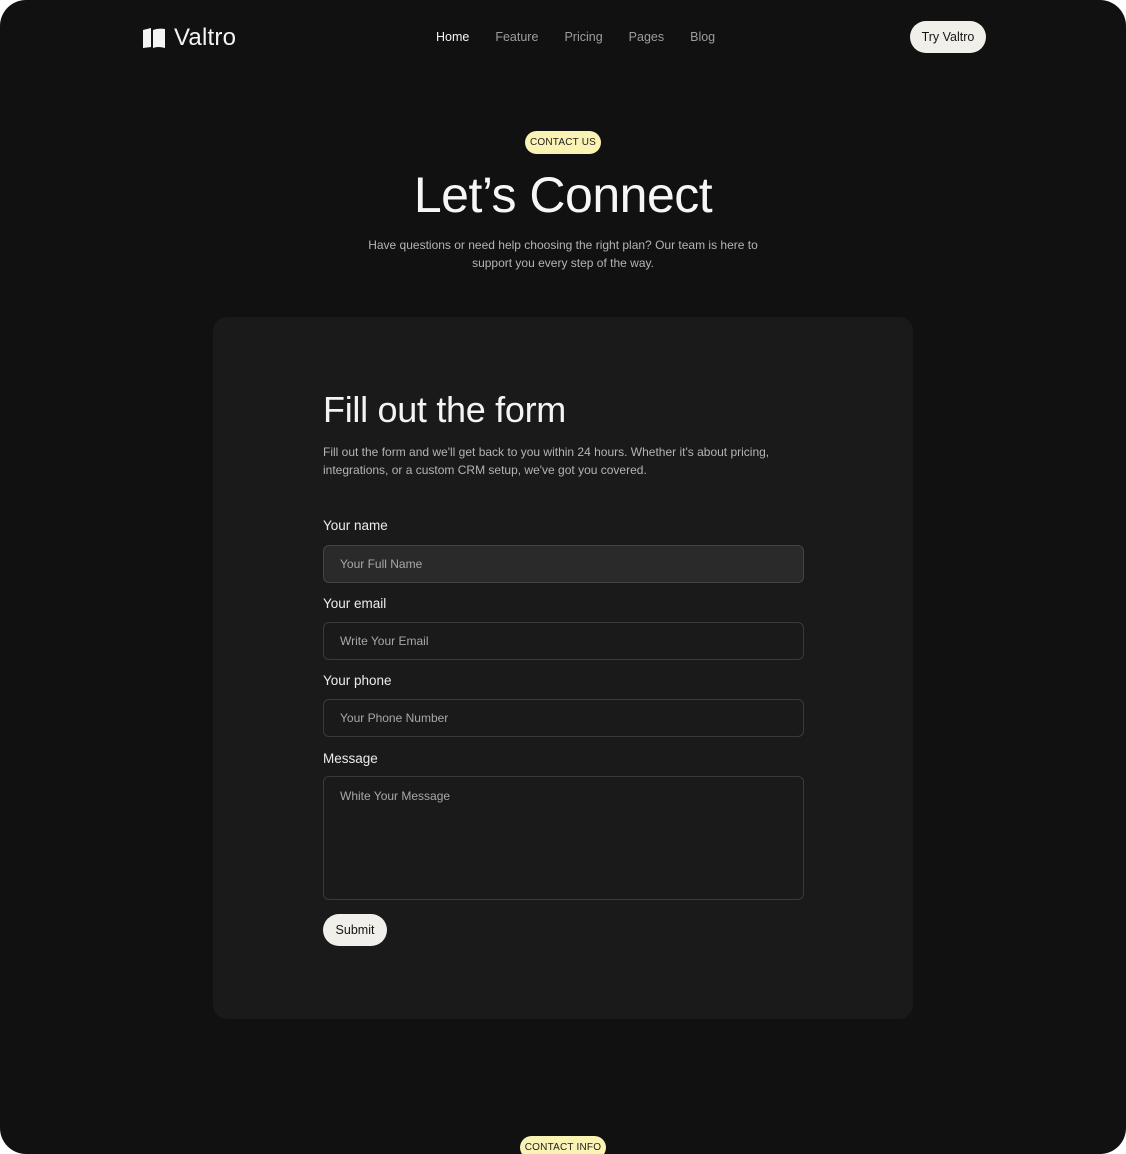  Describe the element at coordinates (357, 680) in the screenshot. I see `phone-label: Your phone` at that location.